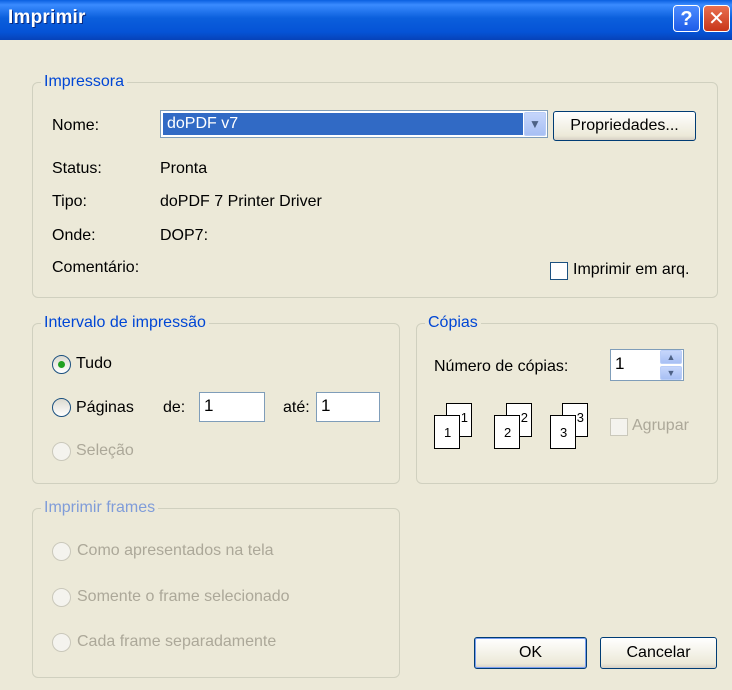 This screenshot has width=732, height=690. I want to click on title-bar: Imprimir ? ✕, so click(366, 20).